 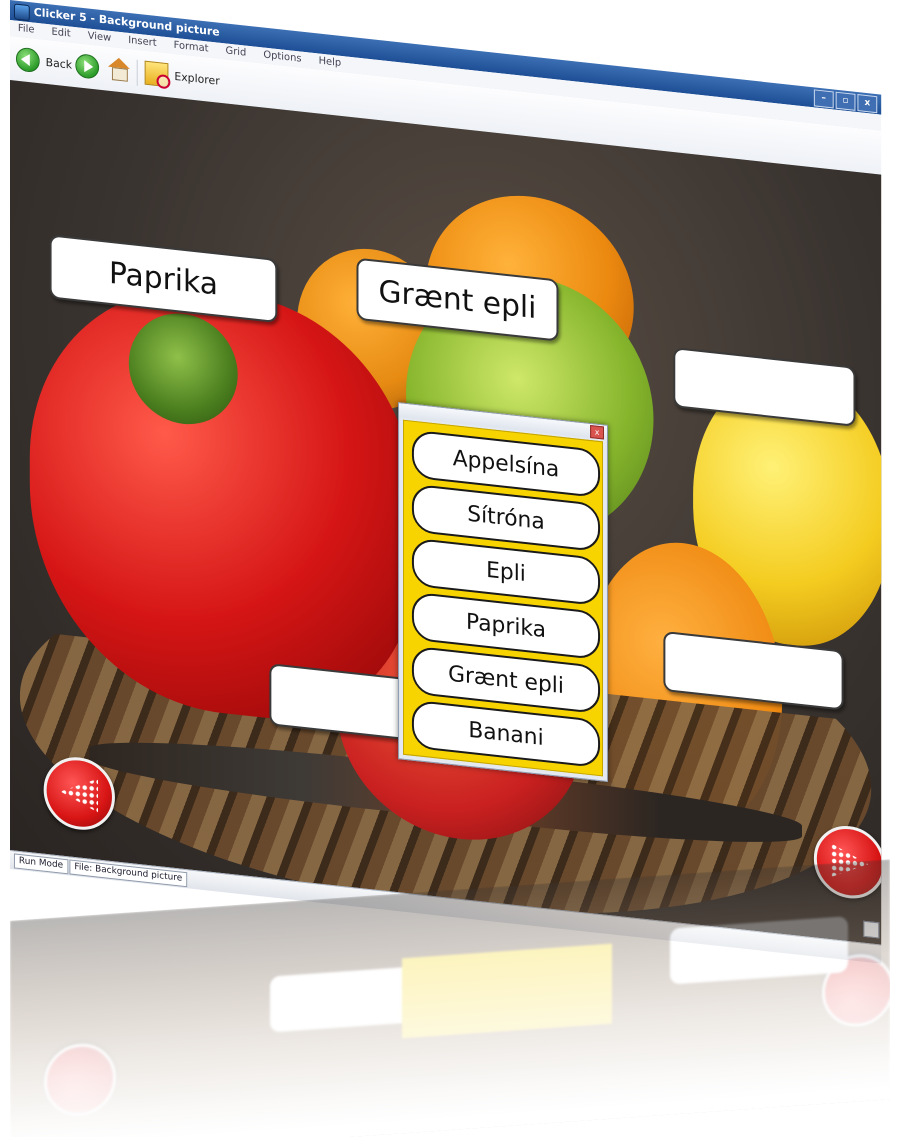 I want to click on menu-file: File, so click(x=26, y=29).